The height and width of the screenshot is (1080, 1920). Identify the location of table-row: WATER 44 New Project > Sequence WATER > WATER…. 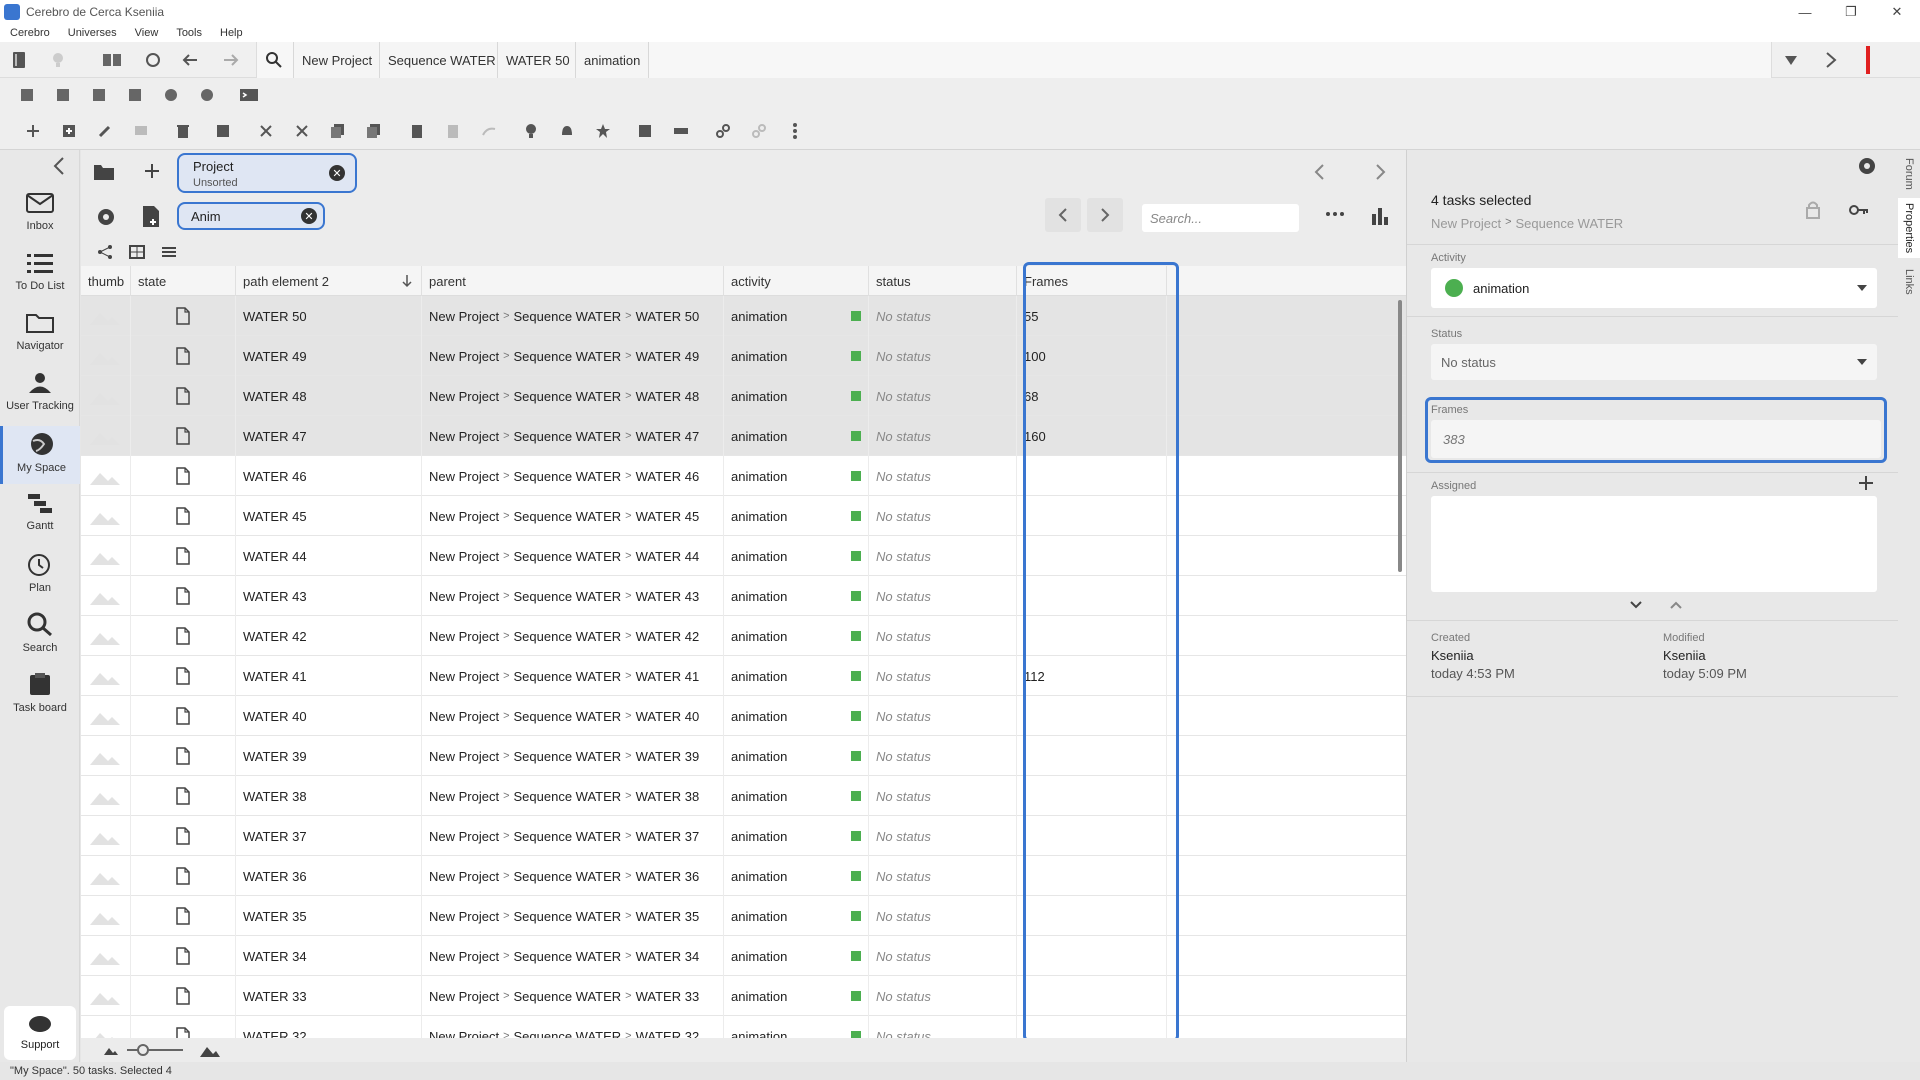
(743, 556).